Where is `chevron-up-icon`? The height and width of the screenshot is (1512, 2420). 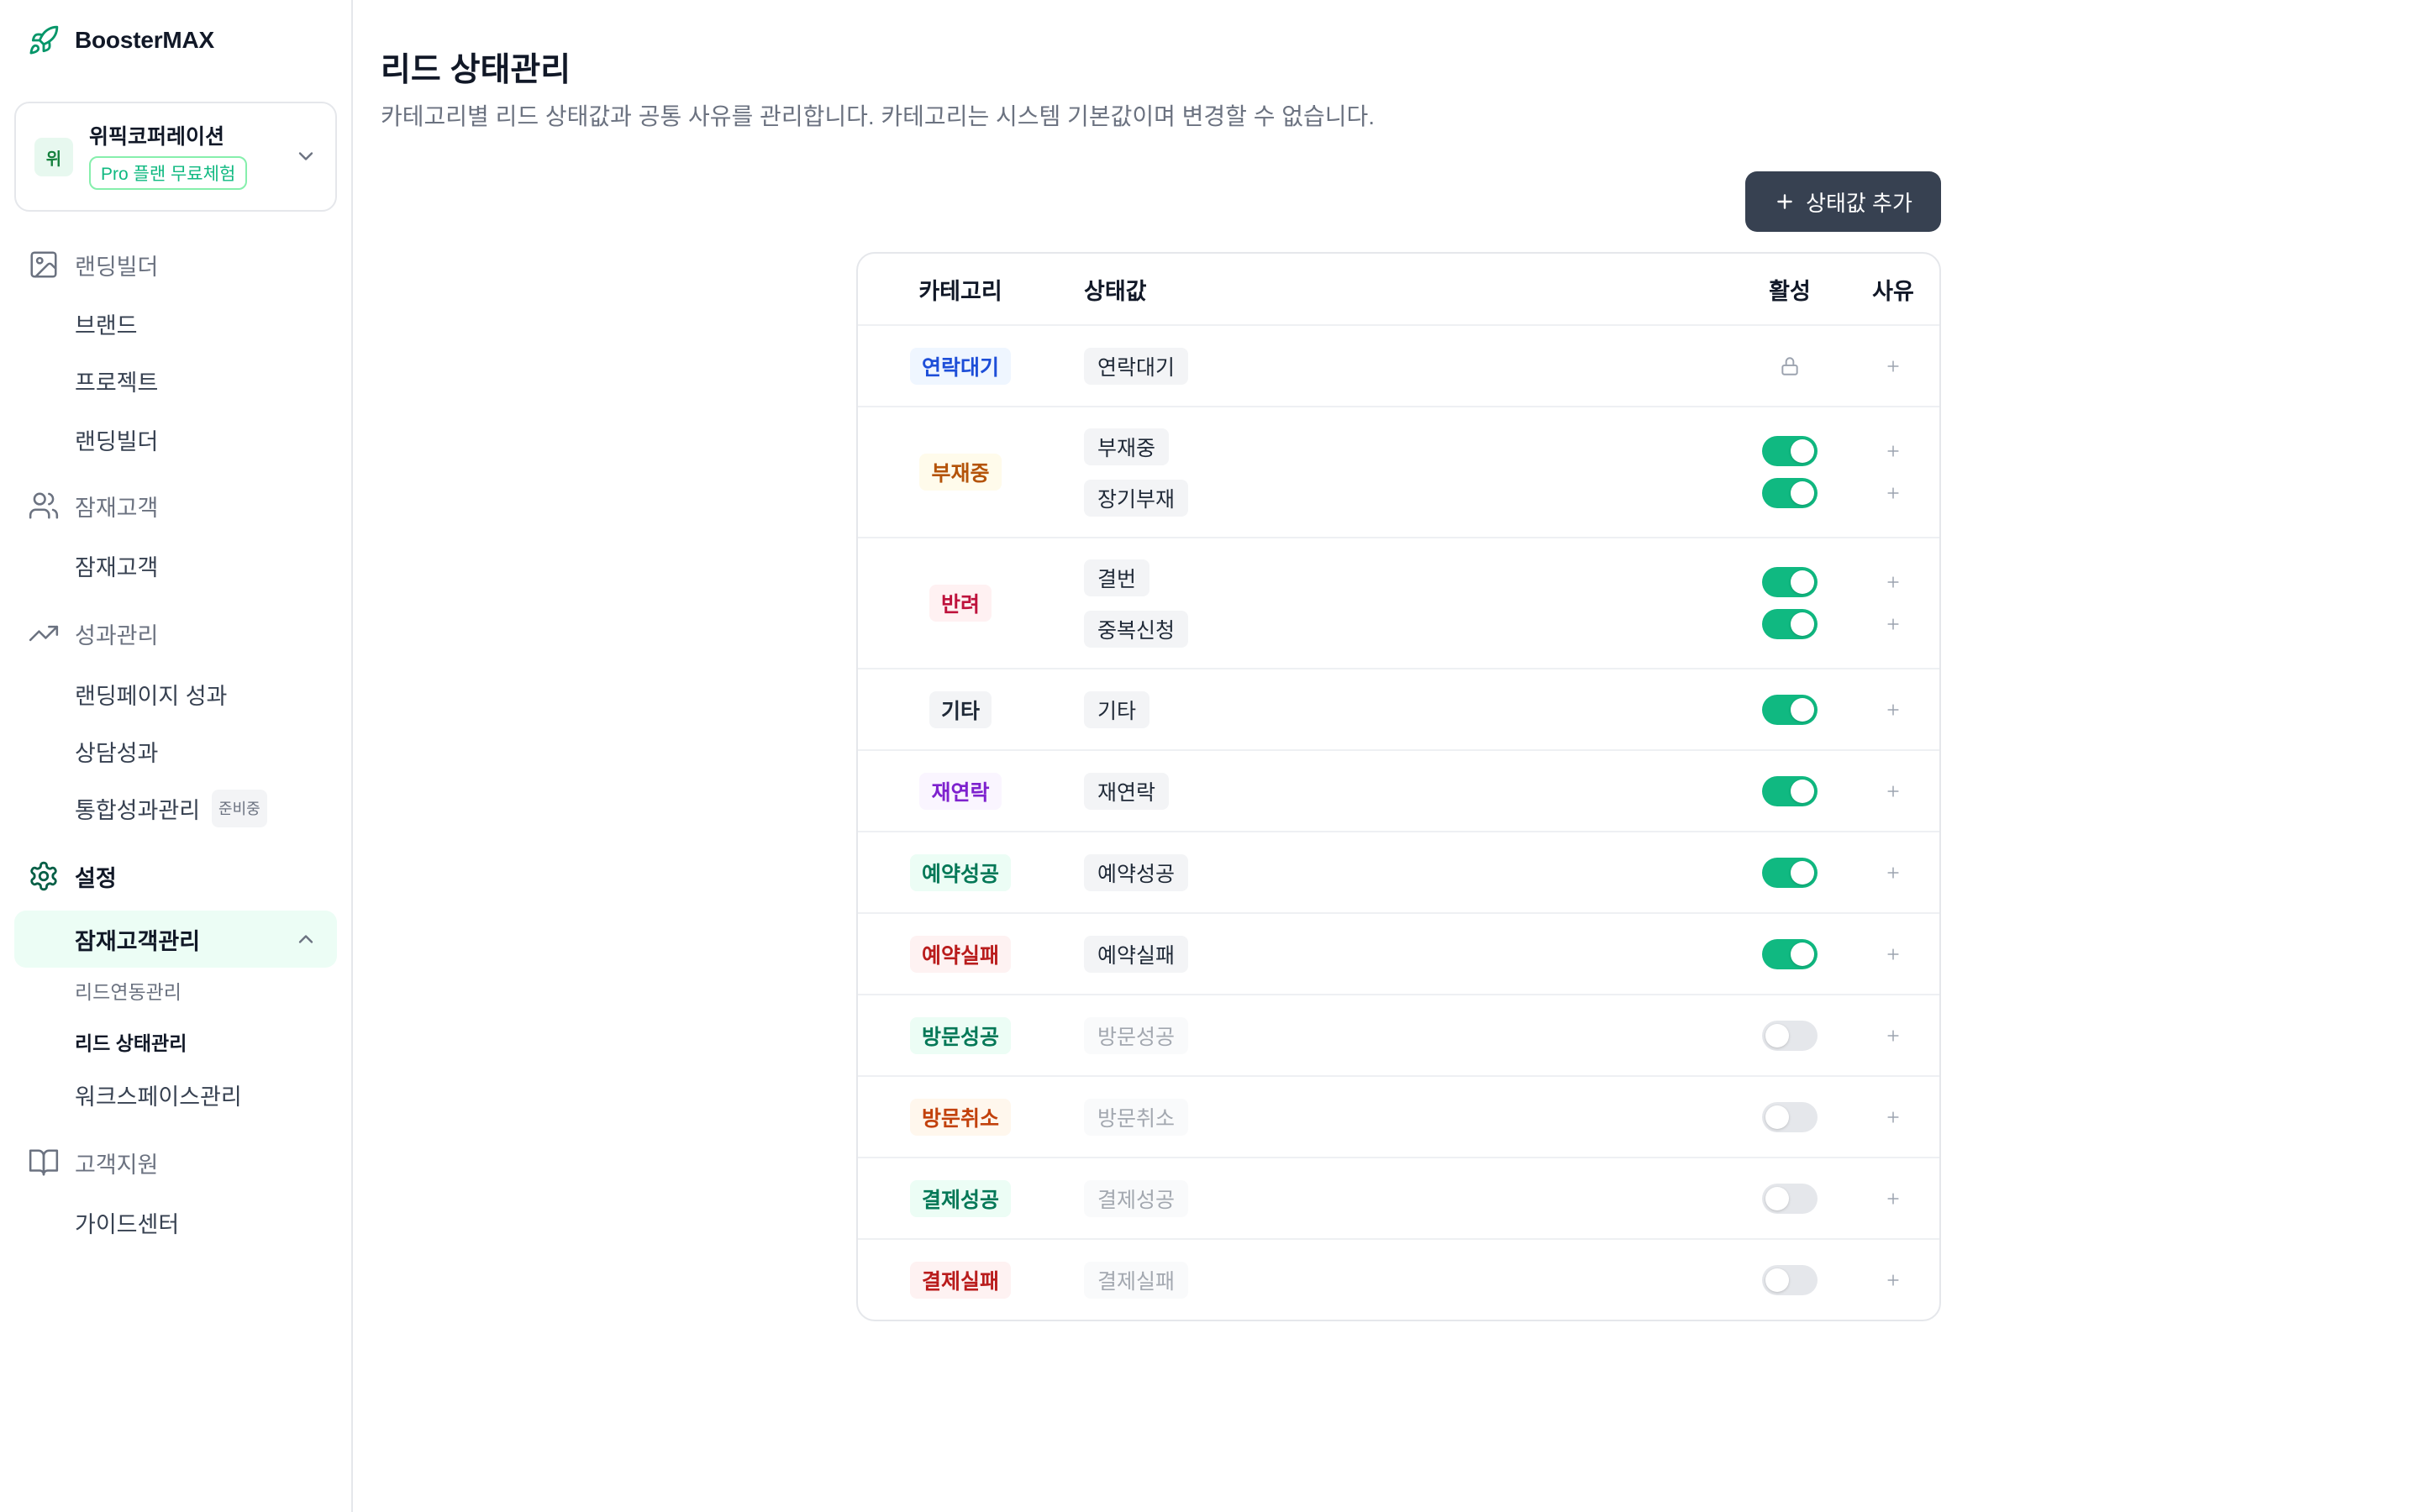
chevron-up-icon is located at coordinates (306, 939).